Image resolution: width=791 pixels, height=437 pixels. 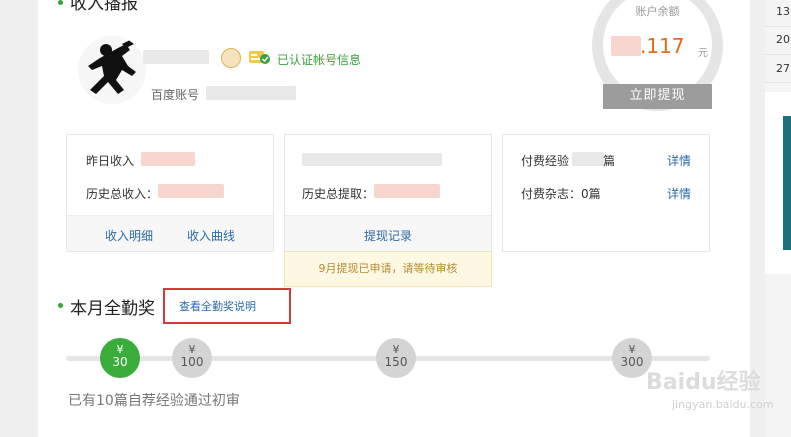 What do you see at coordinates (657, 11) in the screenshot?
I see `balance-label: 账户余额` at bounding box center [657, 11].